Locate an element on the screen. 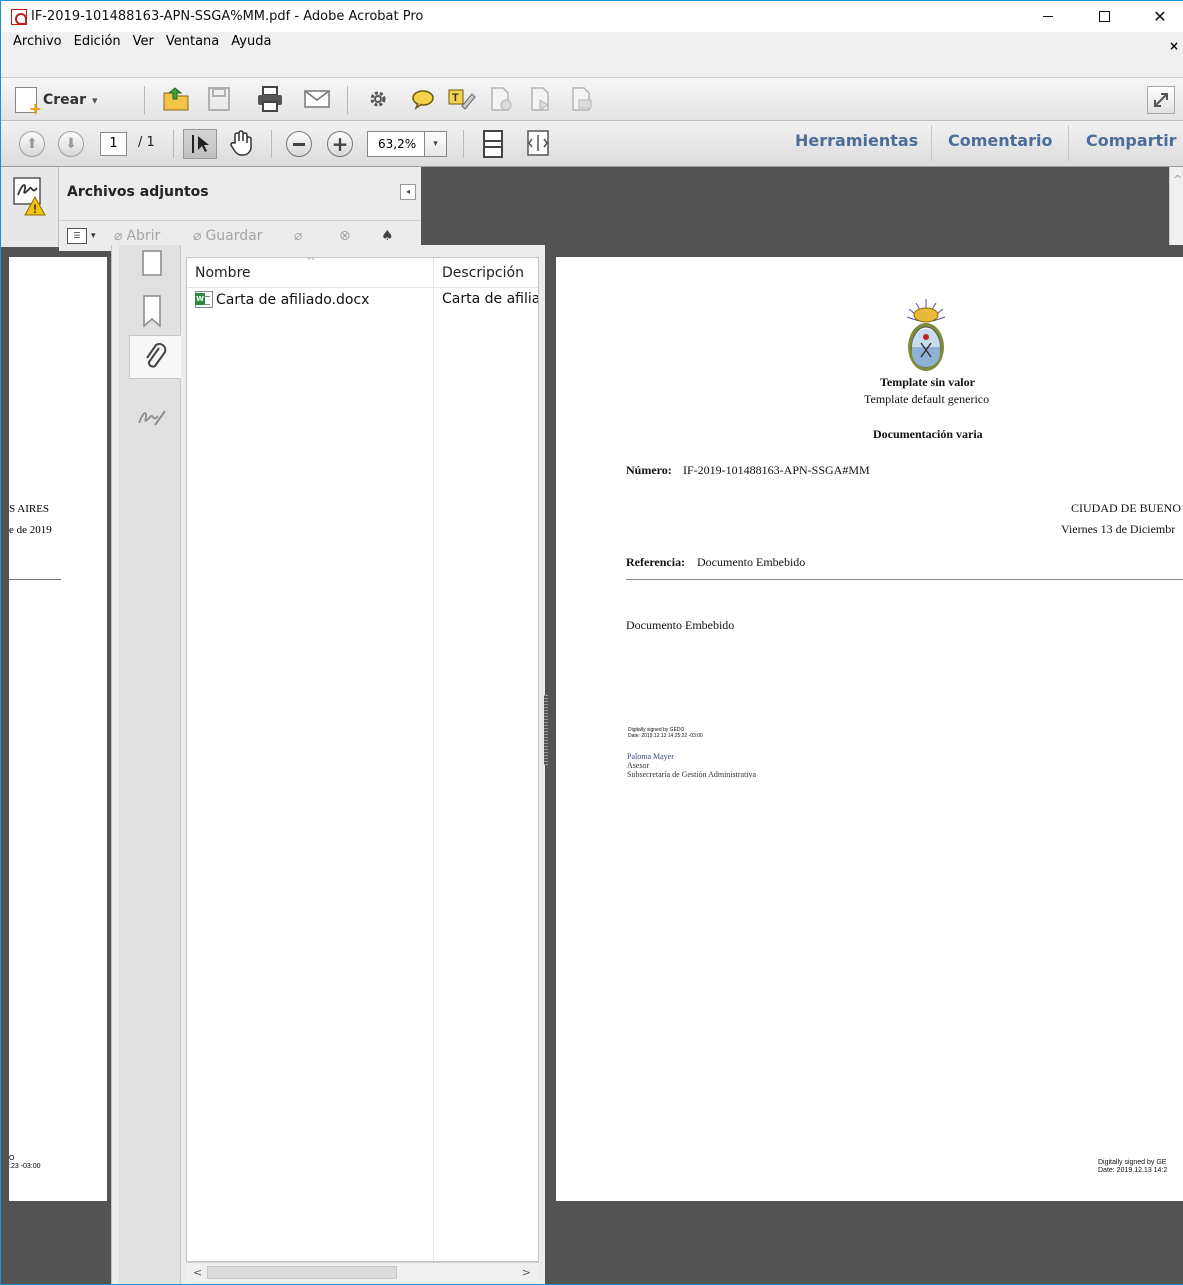  maximize-button is located at coordinates (1104, 16).